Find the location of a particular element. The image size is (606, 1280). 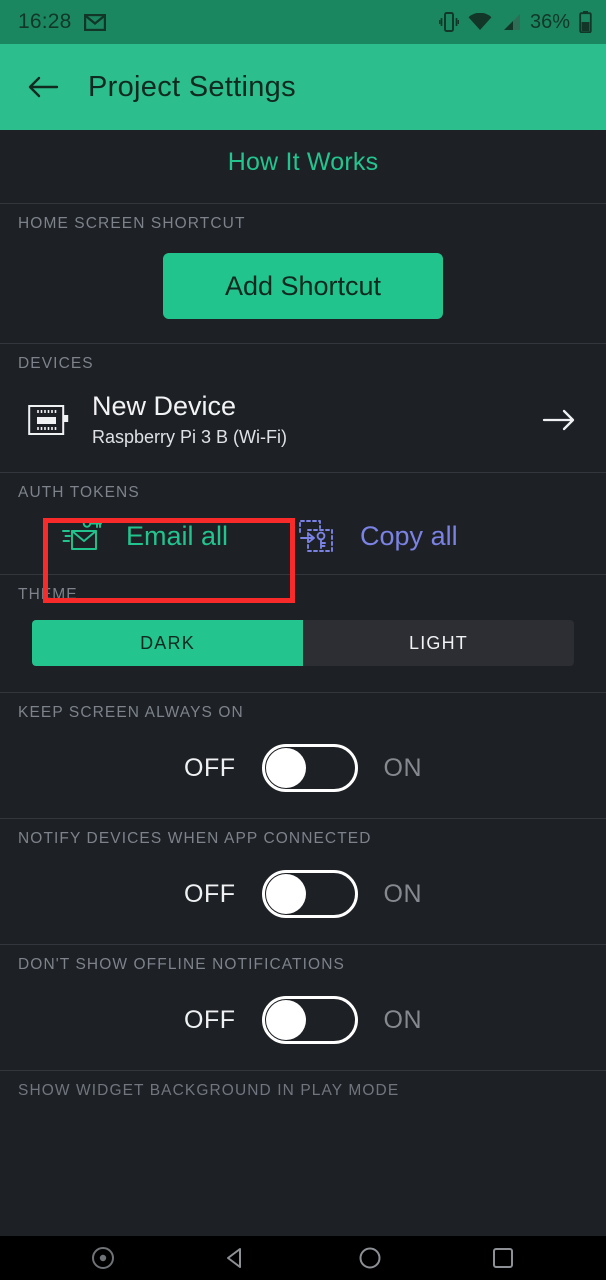

section-theme: THEME DARK LIGHT is located at coordinates (303, 633).